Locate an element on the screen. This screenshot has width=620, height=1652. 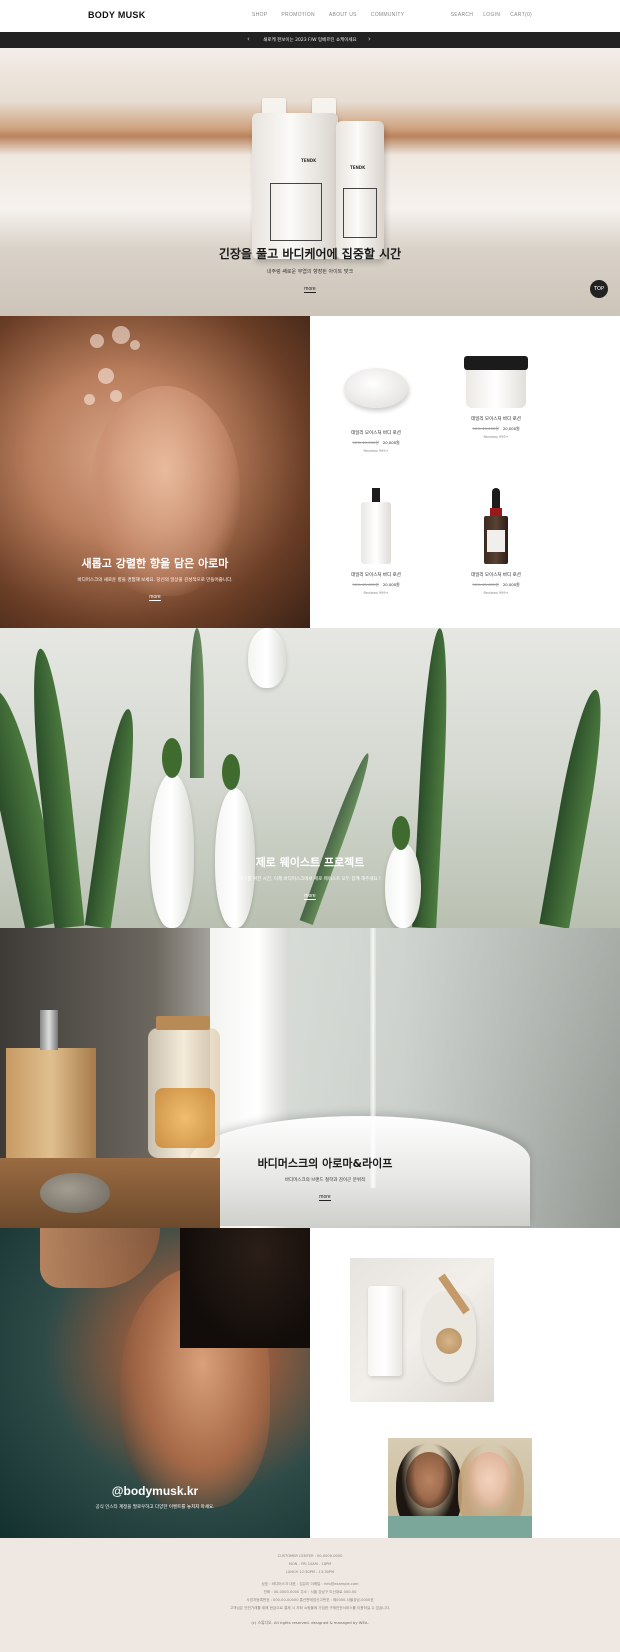
aroma-more-link: more is located at coordinates (155, 597).